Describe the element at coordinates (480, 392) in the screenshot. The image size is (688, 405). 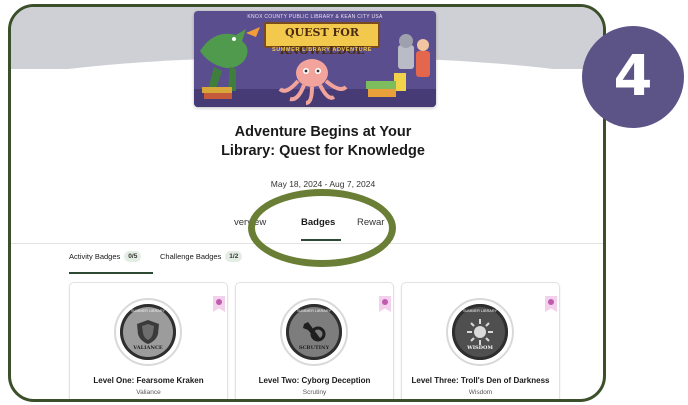
I see `badge-category: Wisdom` at that location.